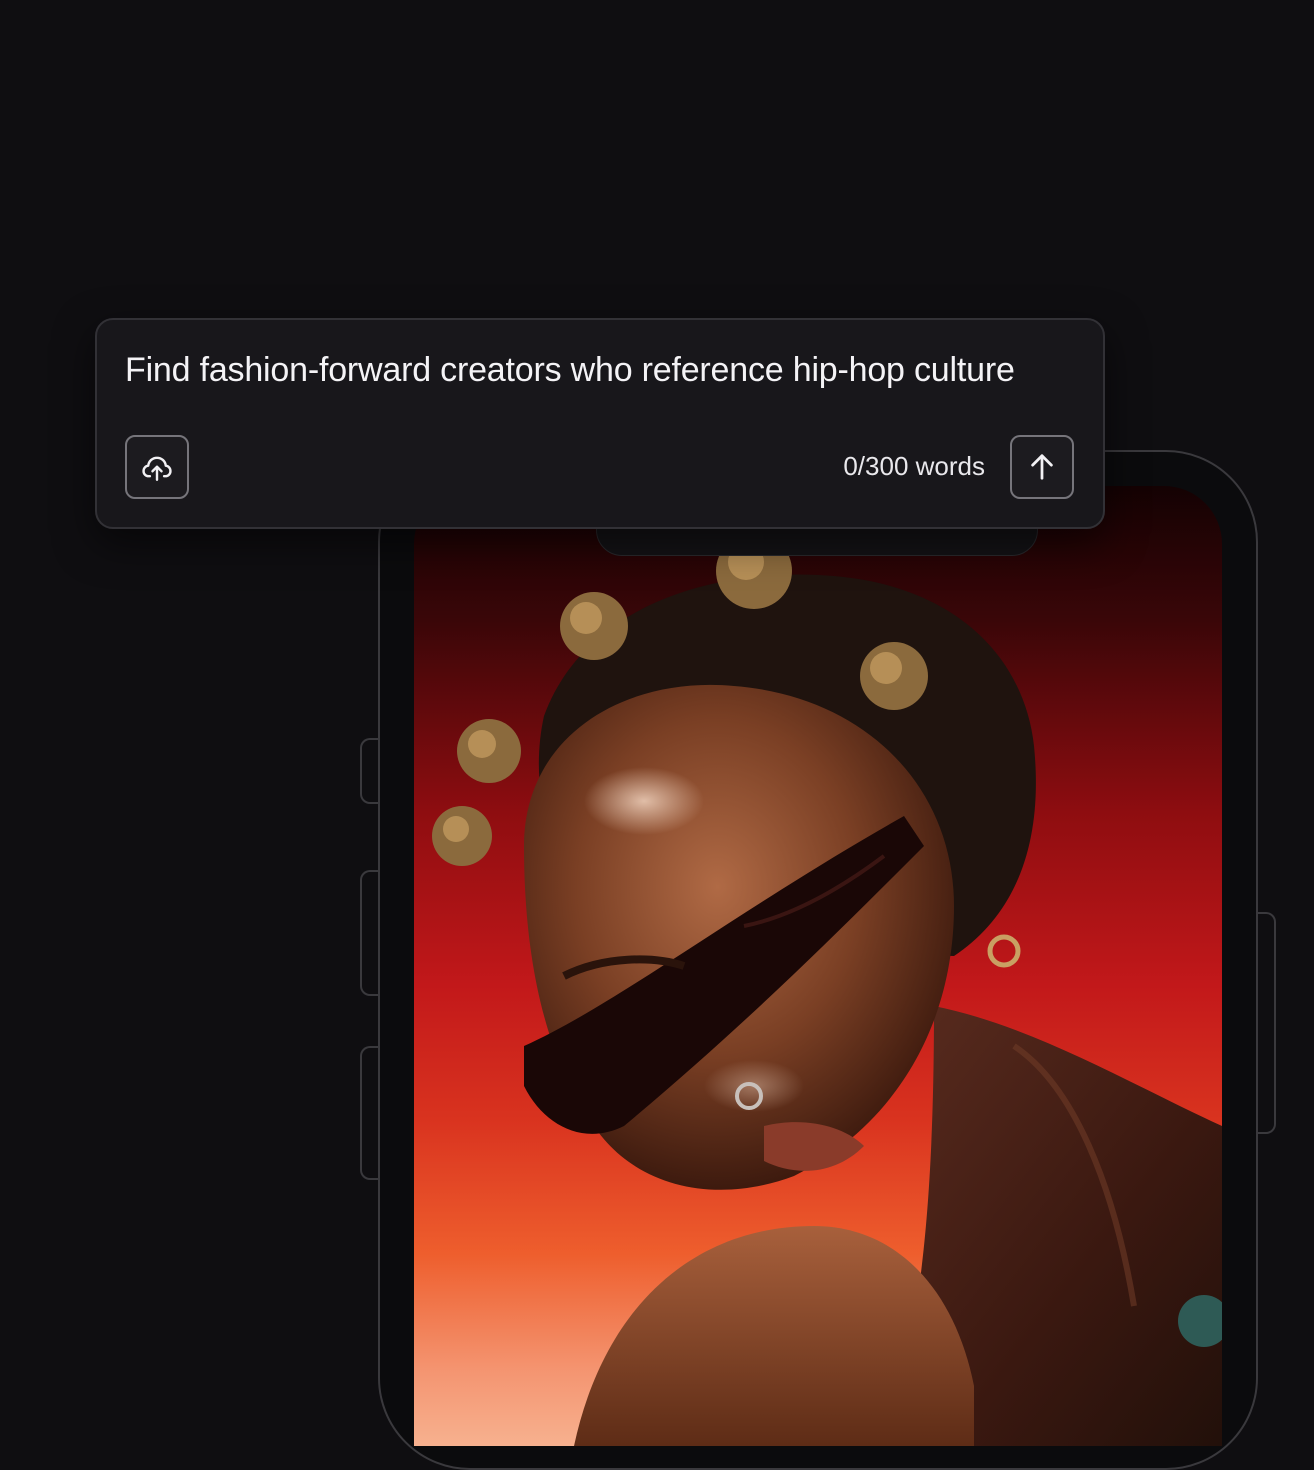 This screenshot has width=1314, height=1470. I want to click on arrow-up-icon, so click(1042, 467).